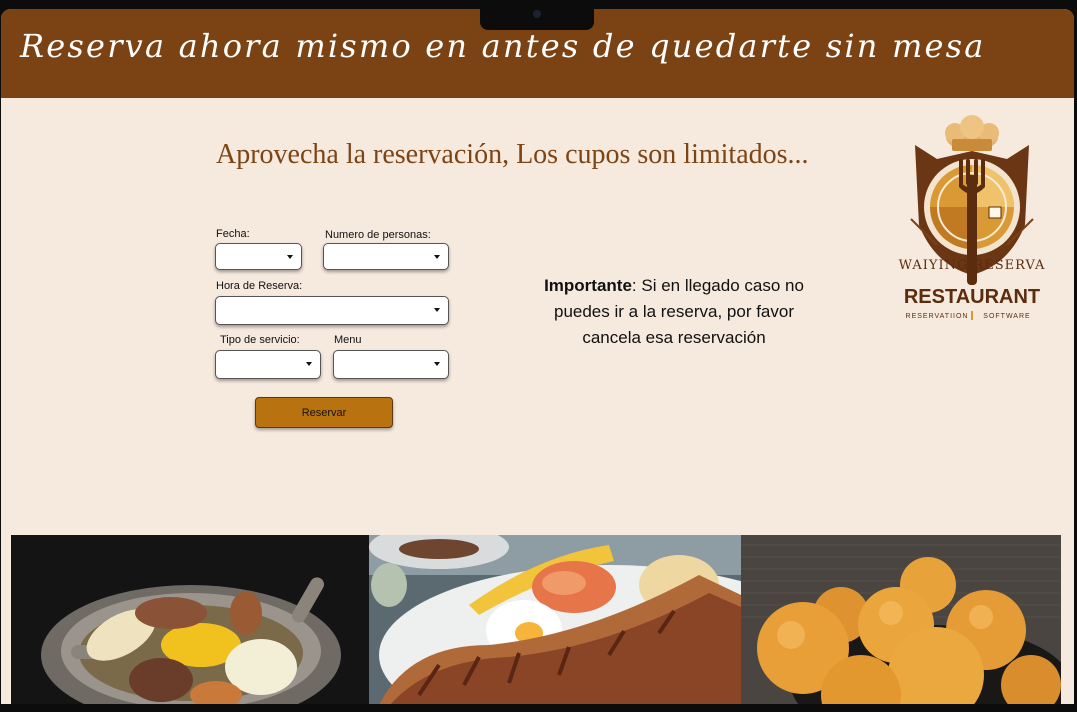 The width and height of the screenshot is (1077, 712). I want to click on reservar-button: Reservar, so click(324, 412).